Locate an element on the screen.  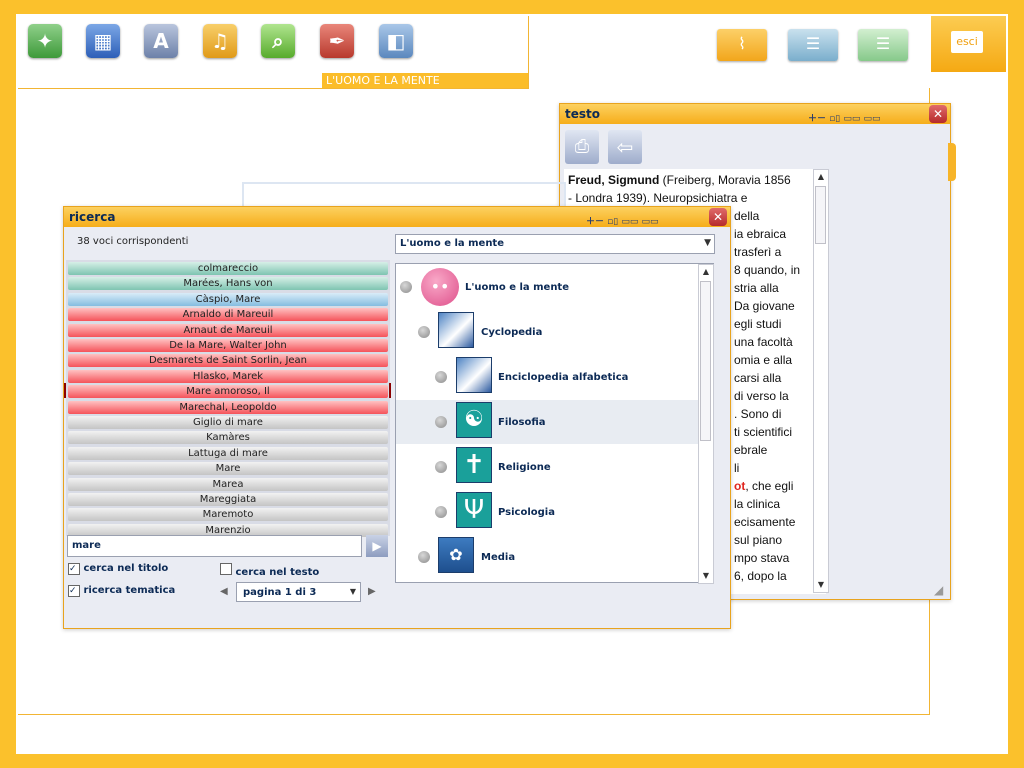
page-select: pagina 1 di 3 ▼ is located at coordinates (298, 592).